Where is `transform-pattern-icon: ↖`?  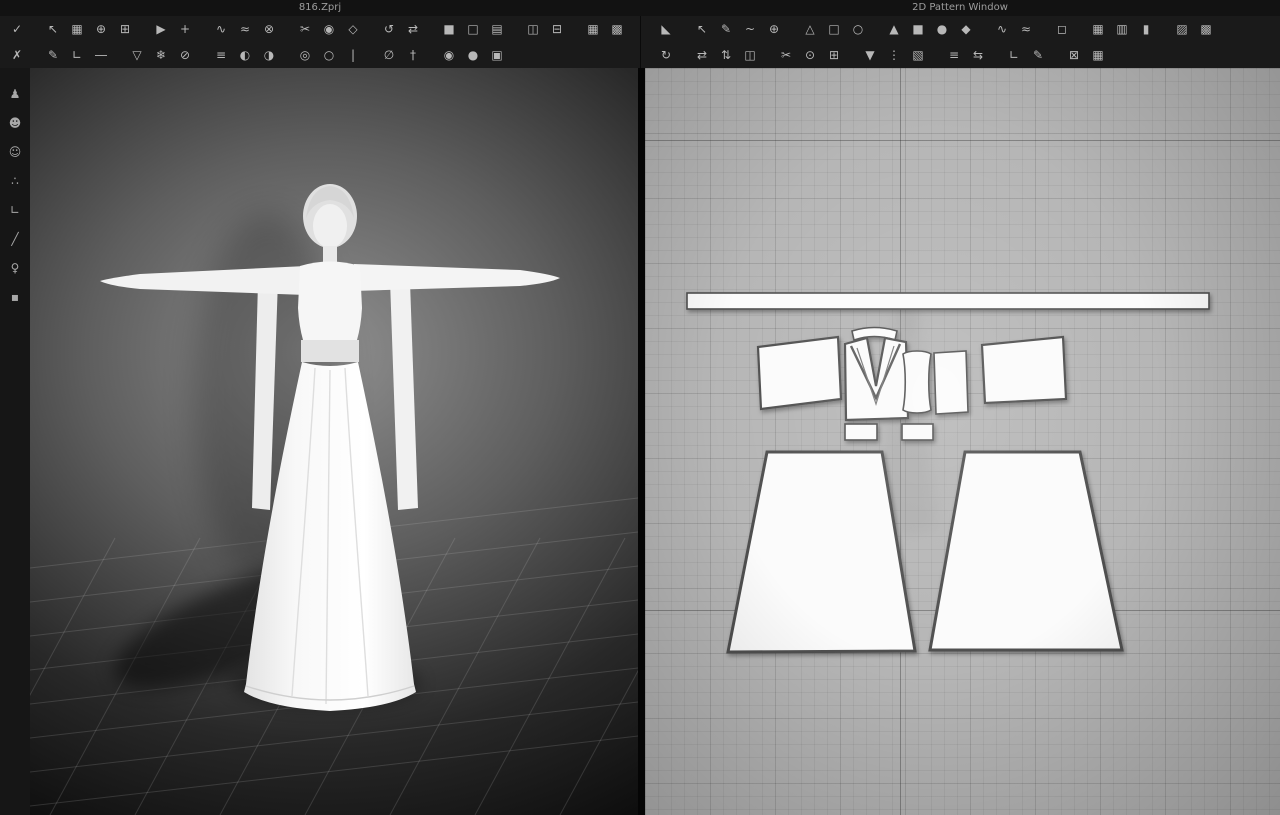
transform-pattern-icon: ↖ is located at coordinates (702, 29).